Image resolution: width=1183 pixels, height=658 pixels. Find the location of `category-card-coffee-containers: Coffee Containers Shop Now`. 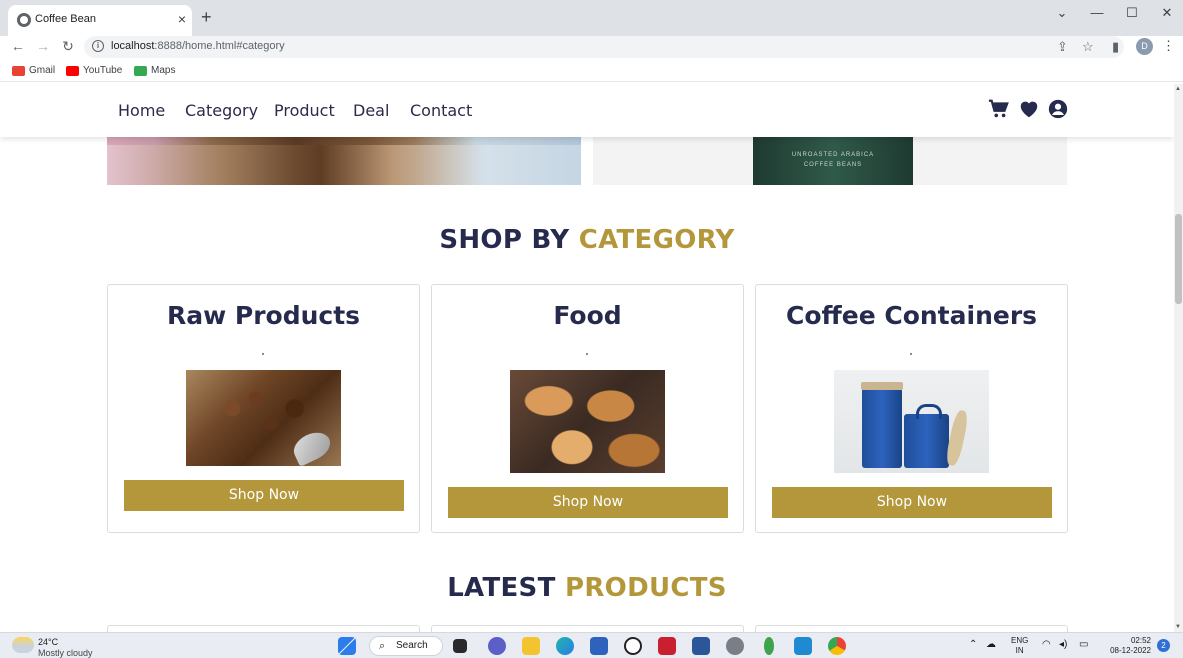

category-card-coffee-containers: Coffee Containers Shop Now is located at coordinates (911, 408).